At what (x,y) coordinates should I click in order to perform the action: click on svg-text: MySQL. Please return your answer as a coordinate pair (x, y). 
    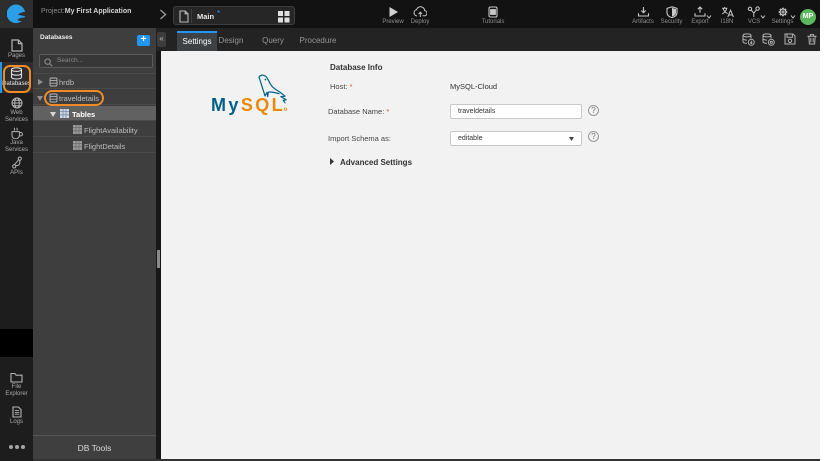
    Looking at the image, I should click on (248, 105).